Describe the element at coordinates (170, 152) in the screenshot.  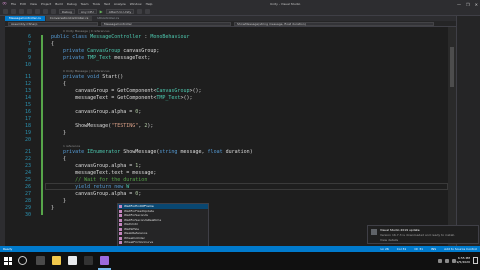
I see `code-token: string` at that location.